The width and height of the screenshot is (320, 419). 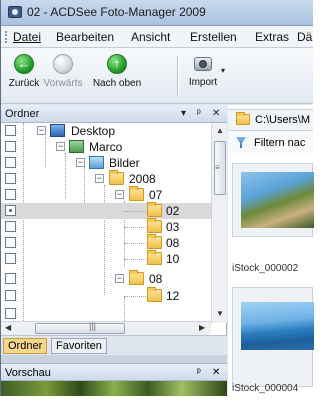 What do you see at coordinates (114, 388) in the screenshot?
I see `preview-image` at bounding box center [114, 388].